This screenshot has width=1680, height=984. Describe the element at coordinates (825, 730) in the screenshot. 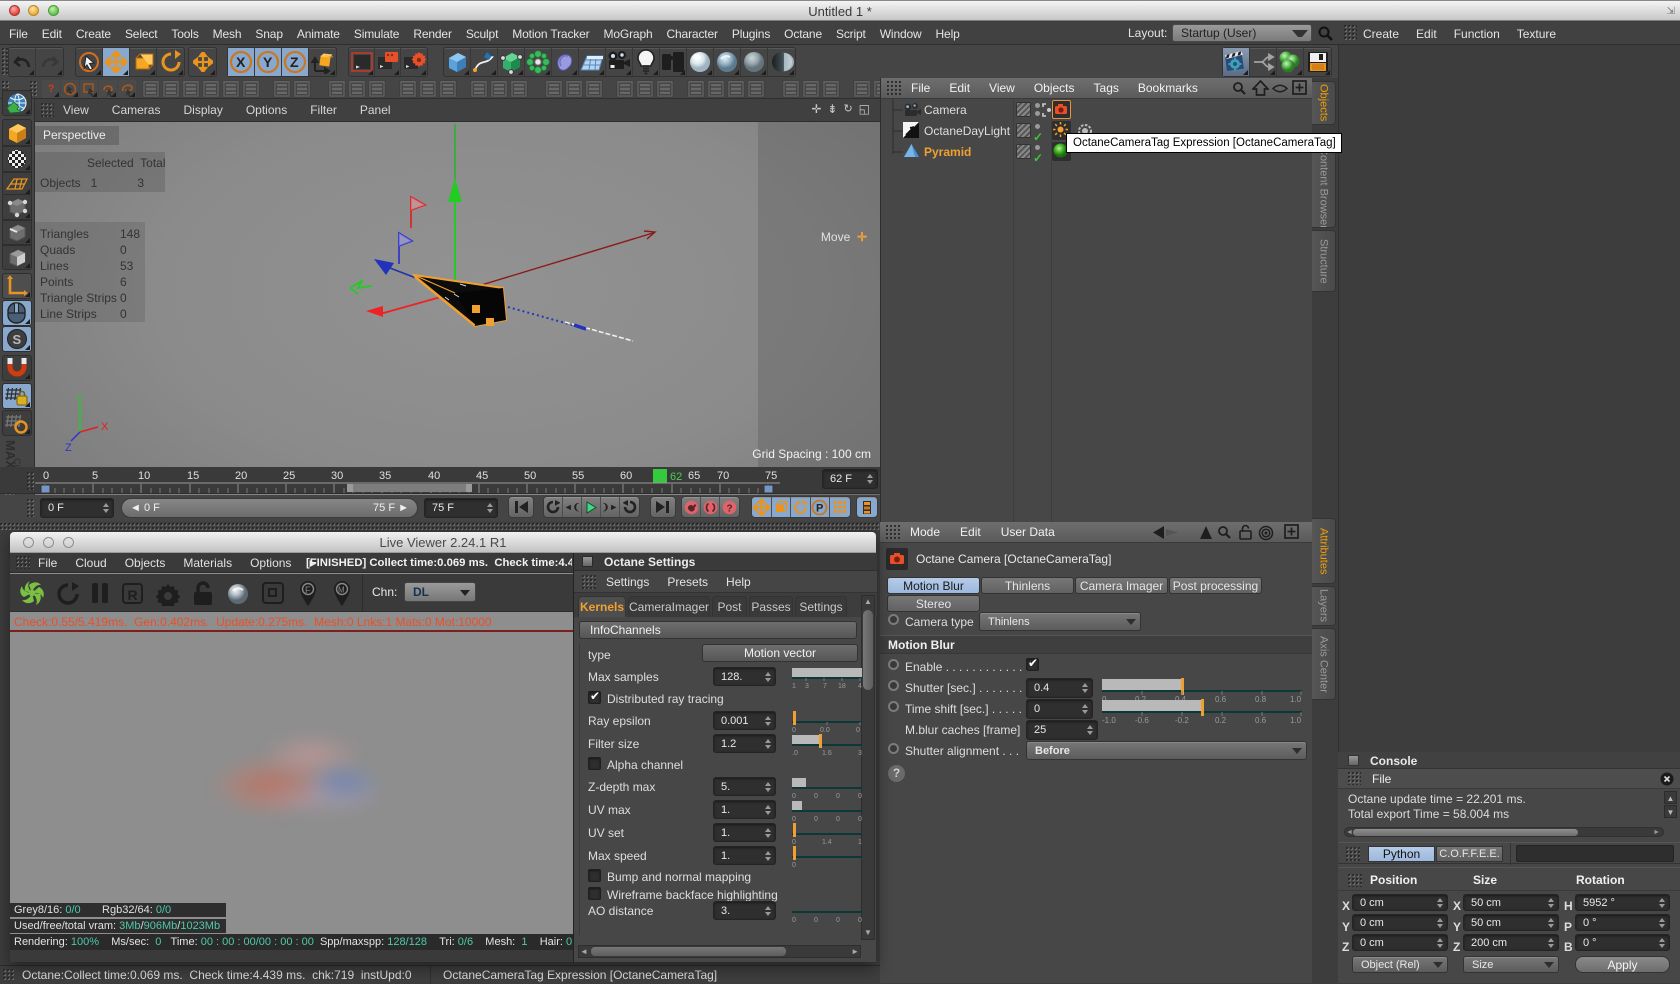

I see `svg-text: 0.0` at that location.